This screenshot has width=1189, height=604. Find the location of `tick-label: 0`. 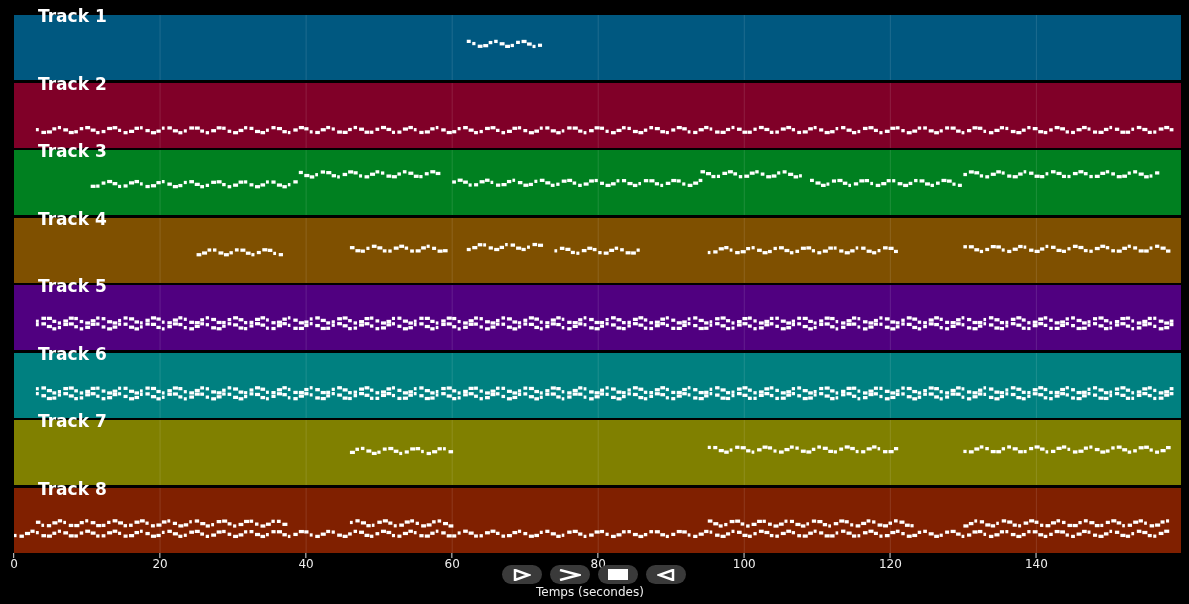

tick-label: 0 is located at coordinates (14, 564).